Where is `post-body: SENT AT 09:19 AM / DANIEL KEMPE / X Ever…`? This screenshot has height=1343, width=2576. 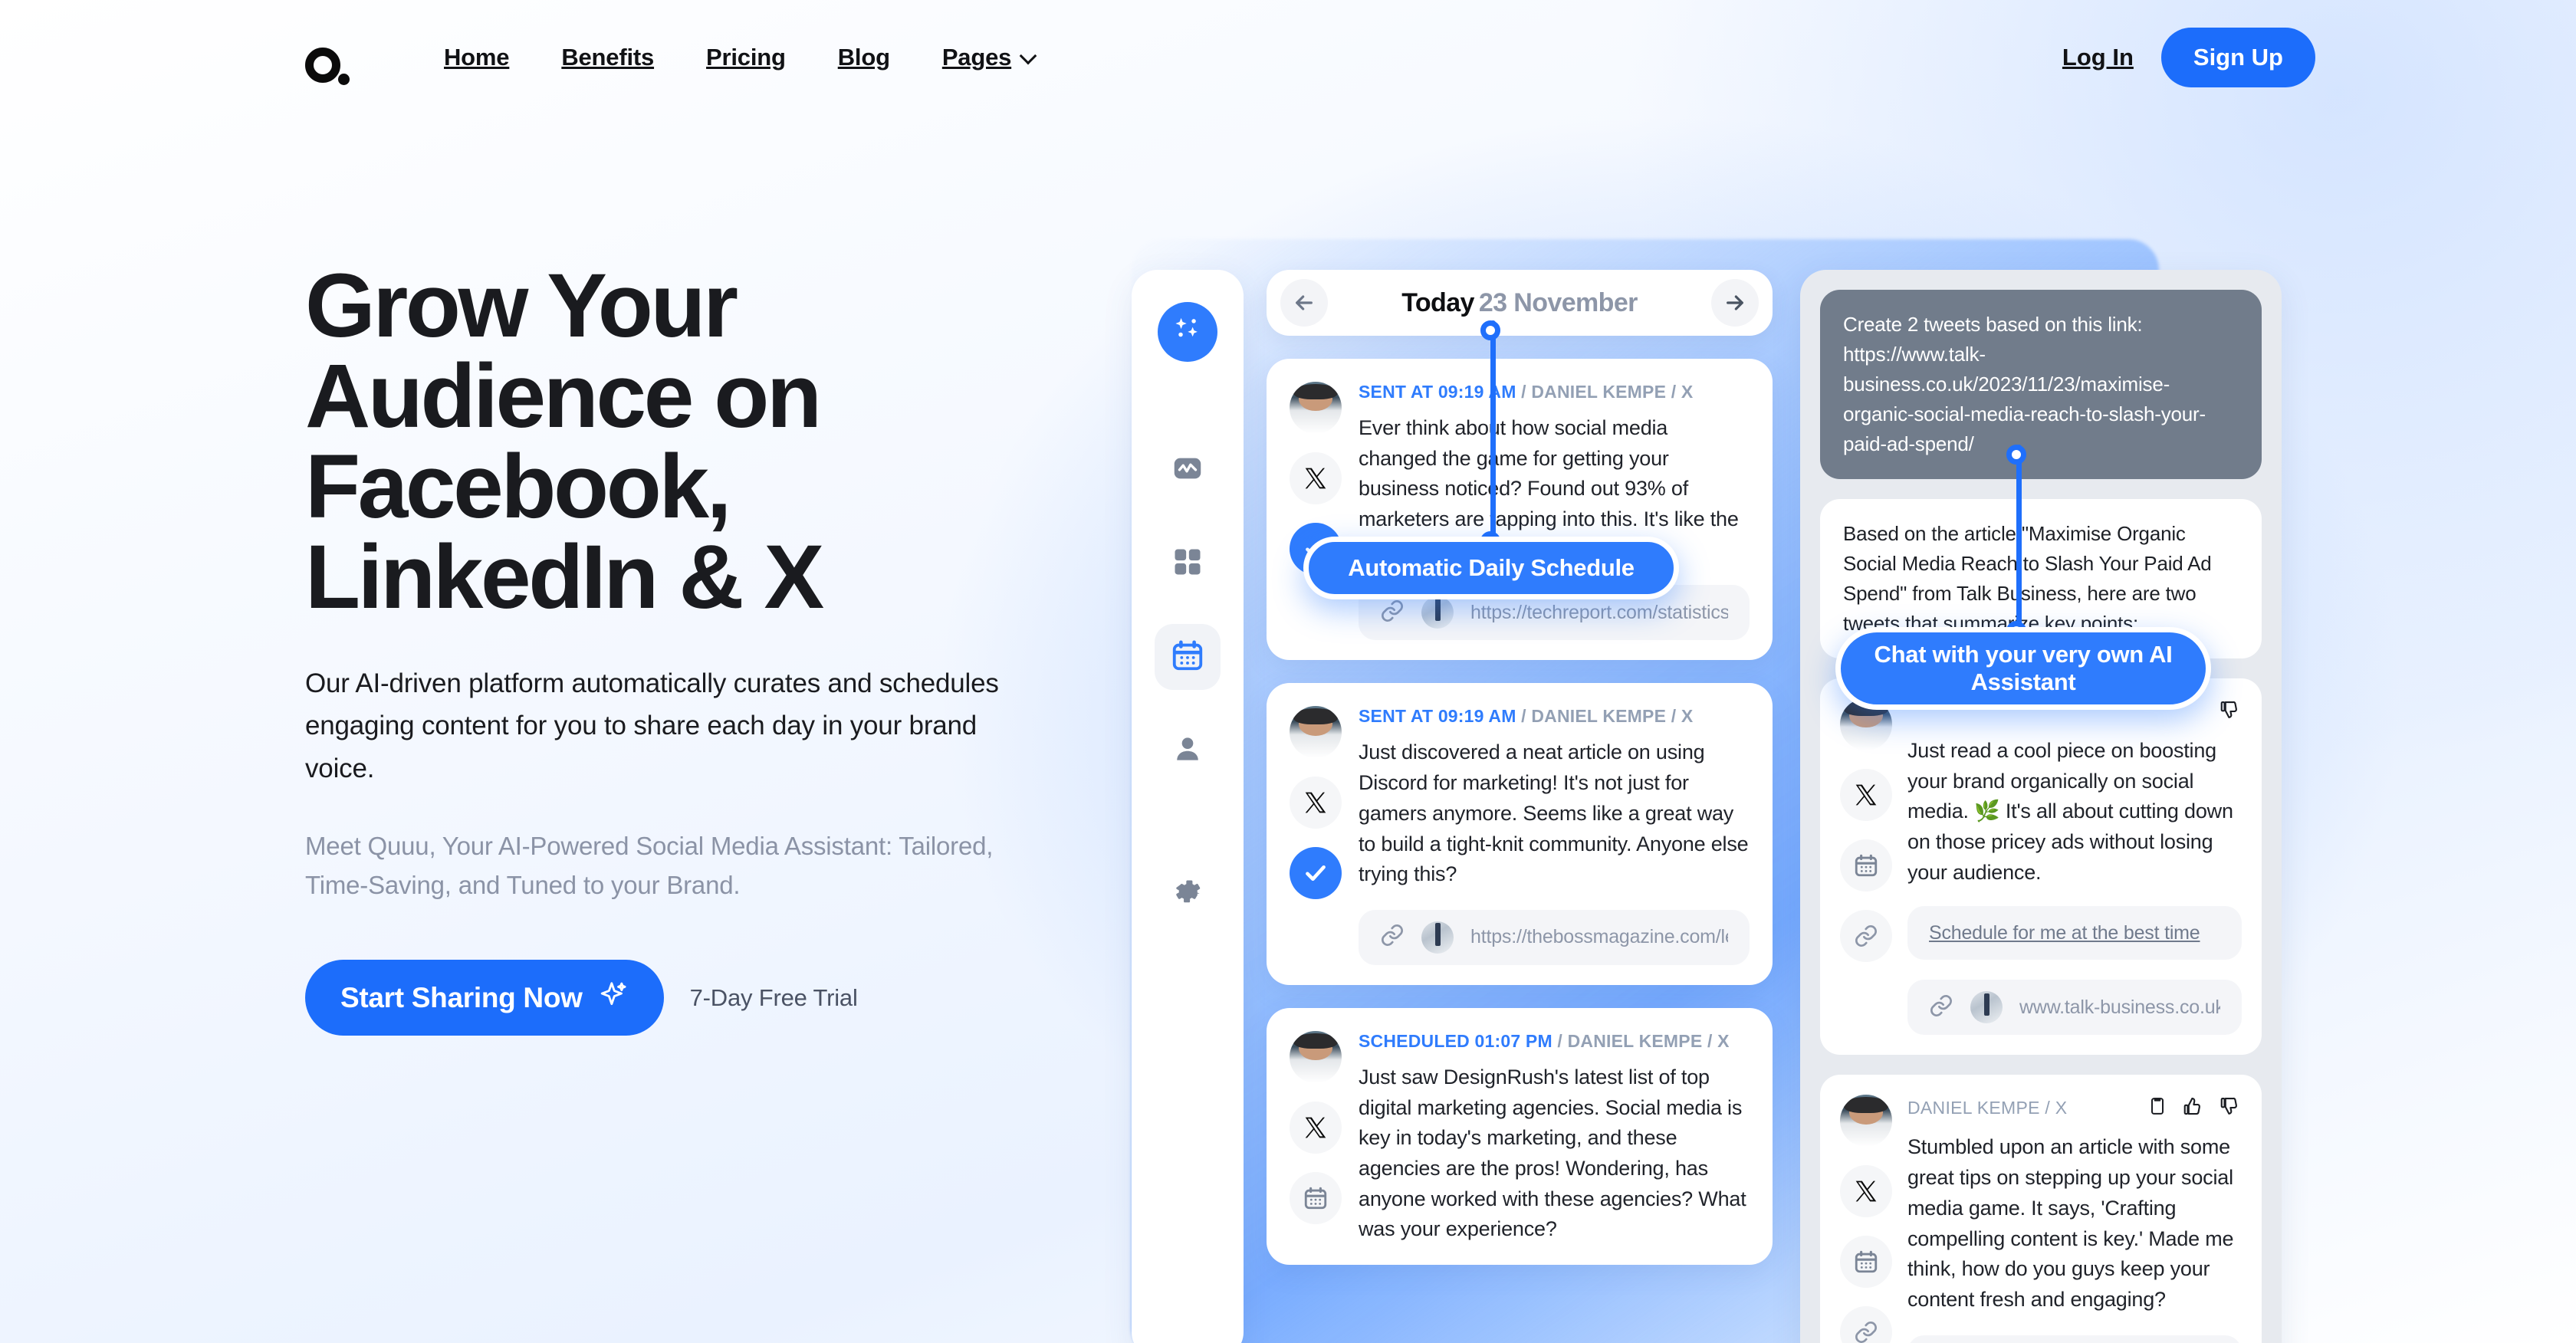
post-body: SENT AT 09:19 AM / DANIEL KEMPE / X Ever… is located at coordinates (1555, 512).